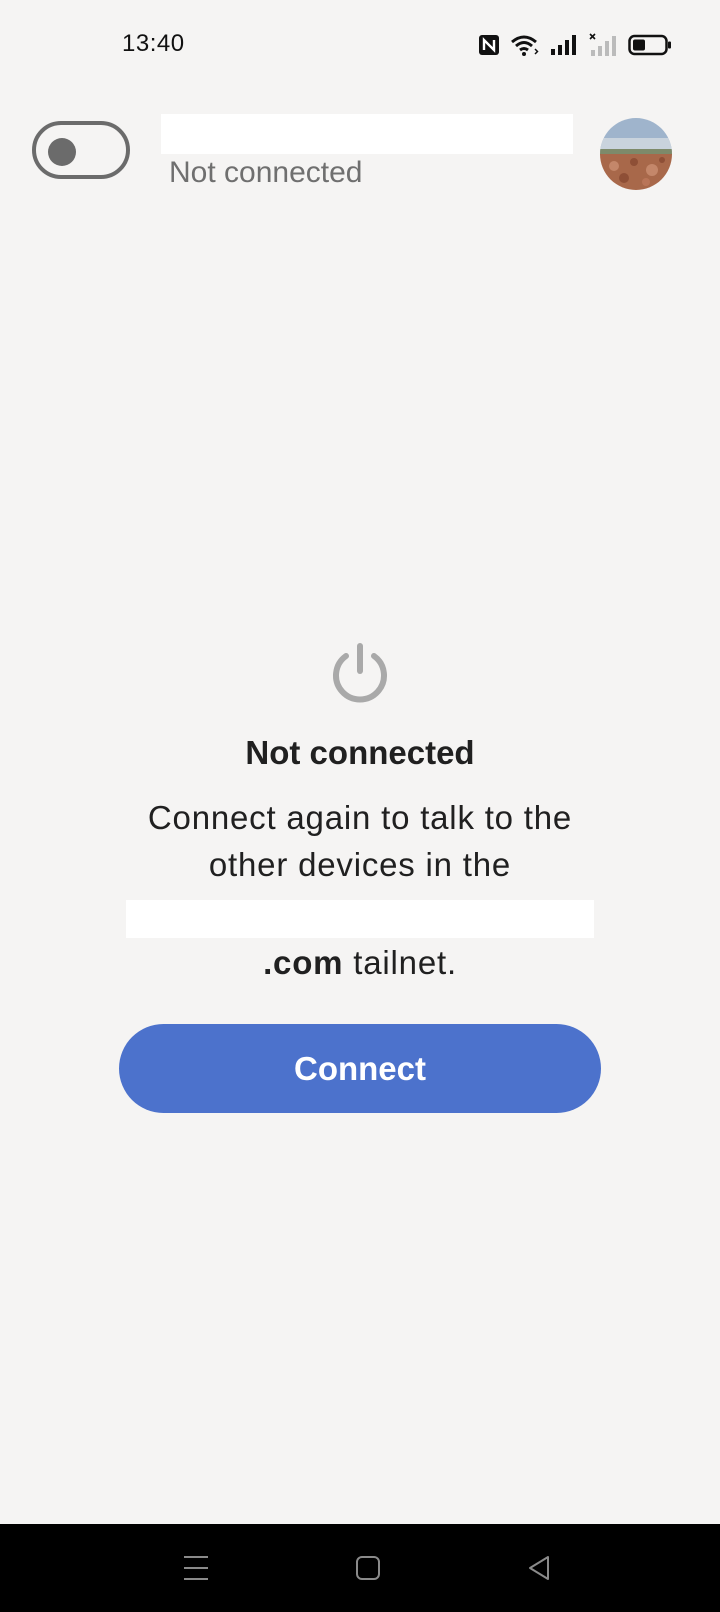  What do you see at coordinates (563, 45) in the screenshot?
I see `signal-icon` at bounding box center [563, 45].